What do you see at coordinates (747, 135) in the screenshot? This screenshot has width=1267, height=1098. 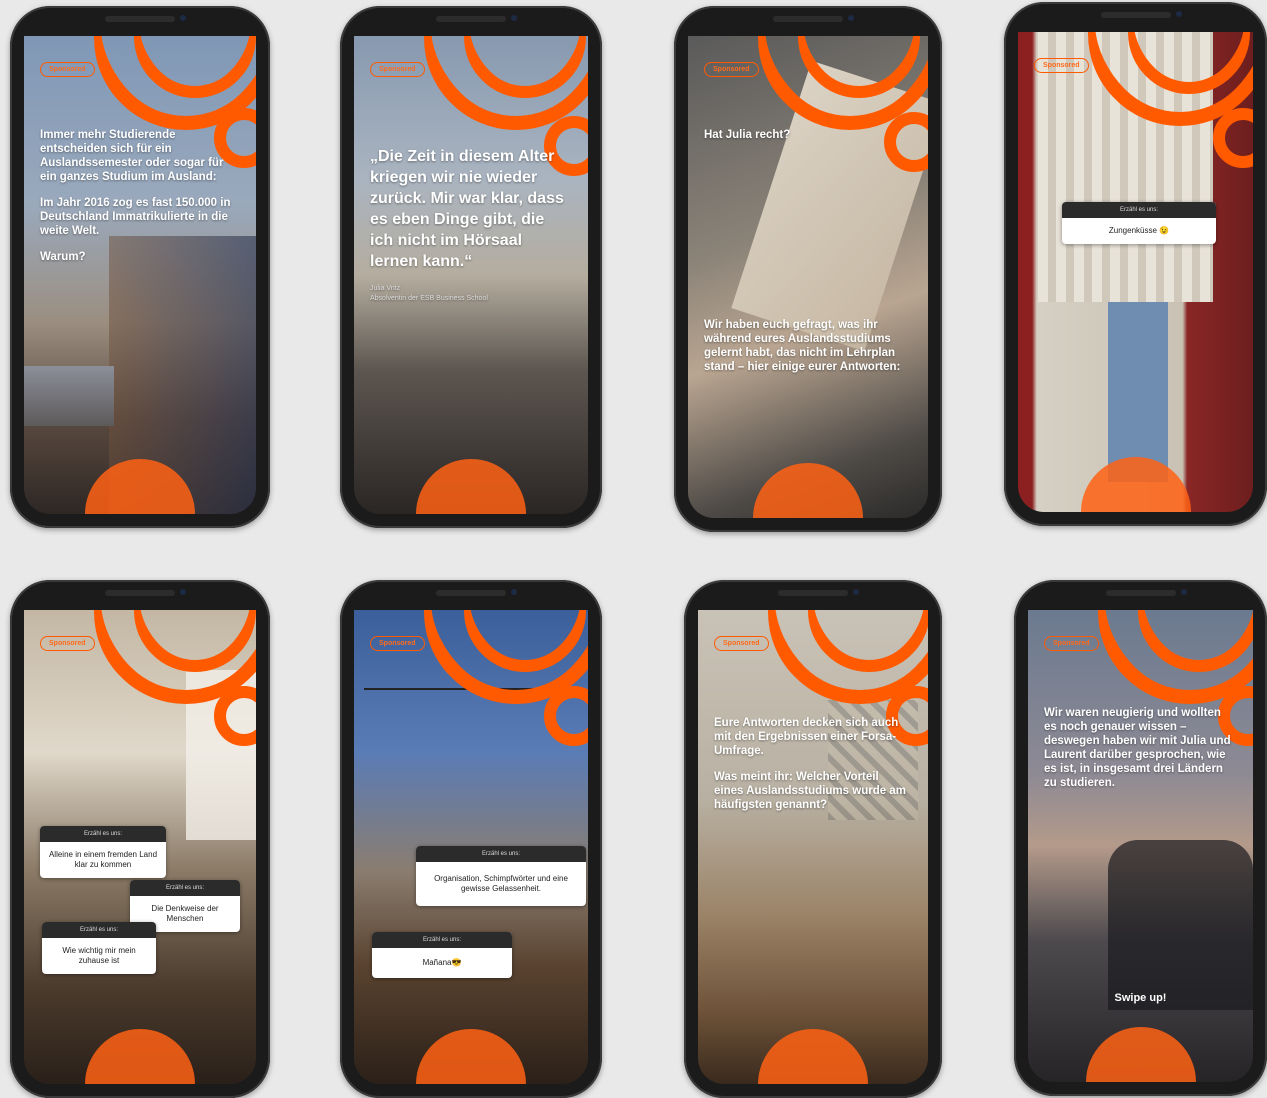 I see `story-heading: Hat Julia recht?` at bounding box center [747, 135].